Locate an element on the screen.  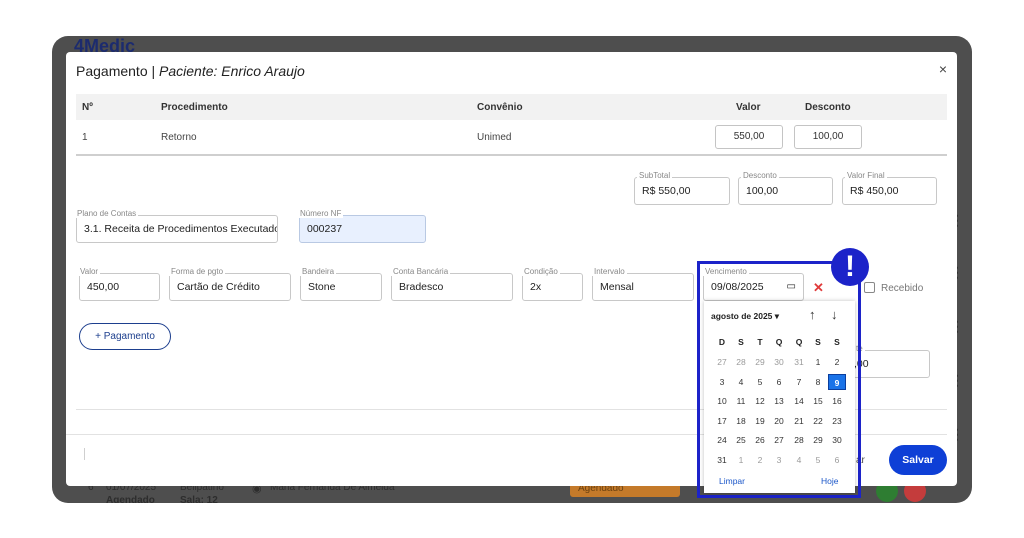
modal-title: Pagamento | Paciente: Enrico Araujo is located at coordinates (190, 71).